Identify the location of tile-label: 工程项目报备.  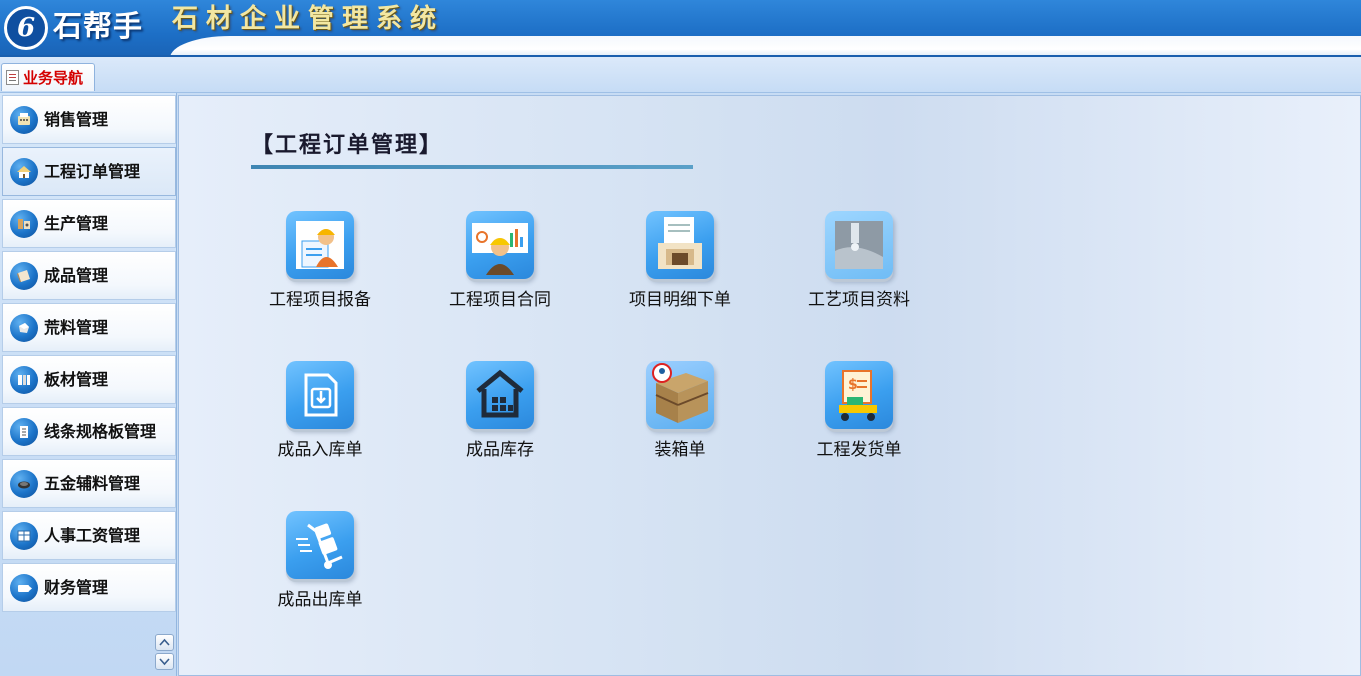
(320, 300).